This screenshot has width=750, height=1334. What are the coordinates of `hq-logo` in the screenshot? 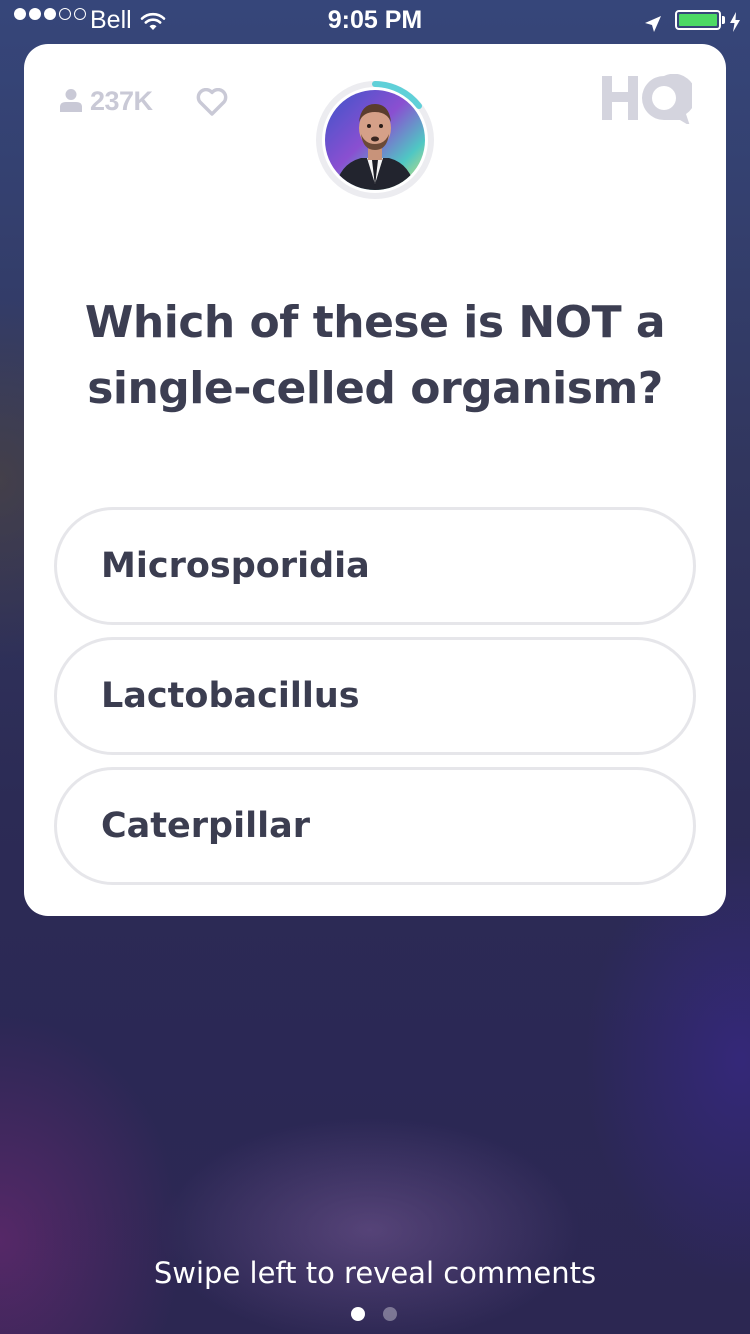 It's located at (648, 100).